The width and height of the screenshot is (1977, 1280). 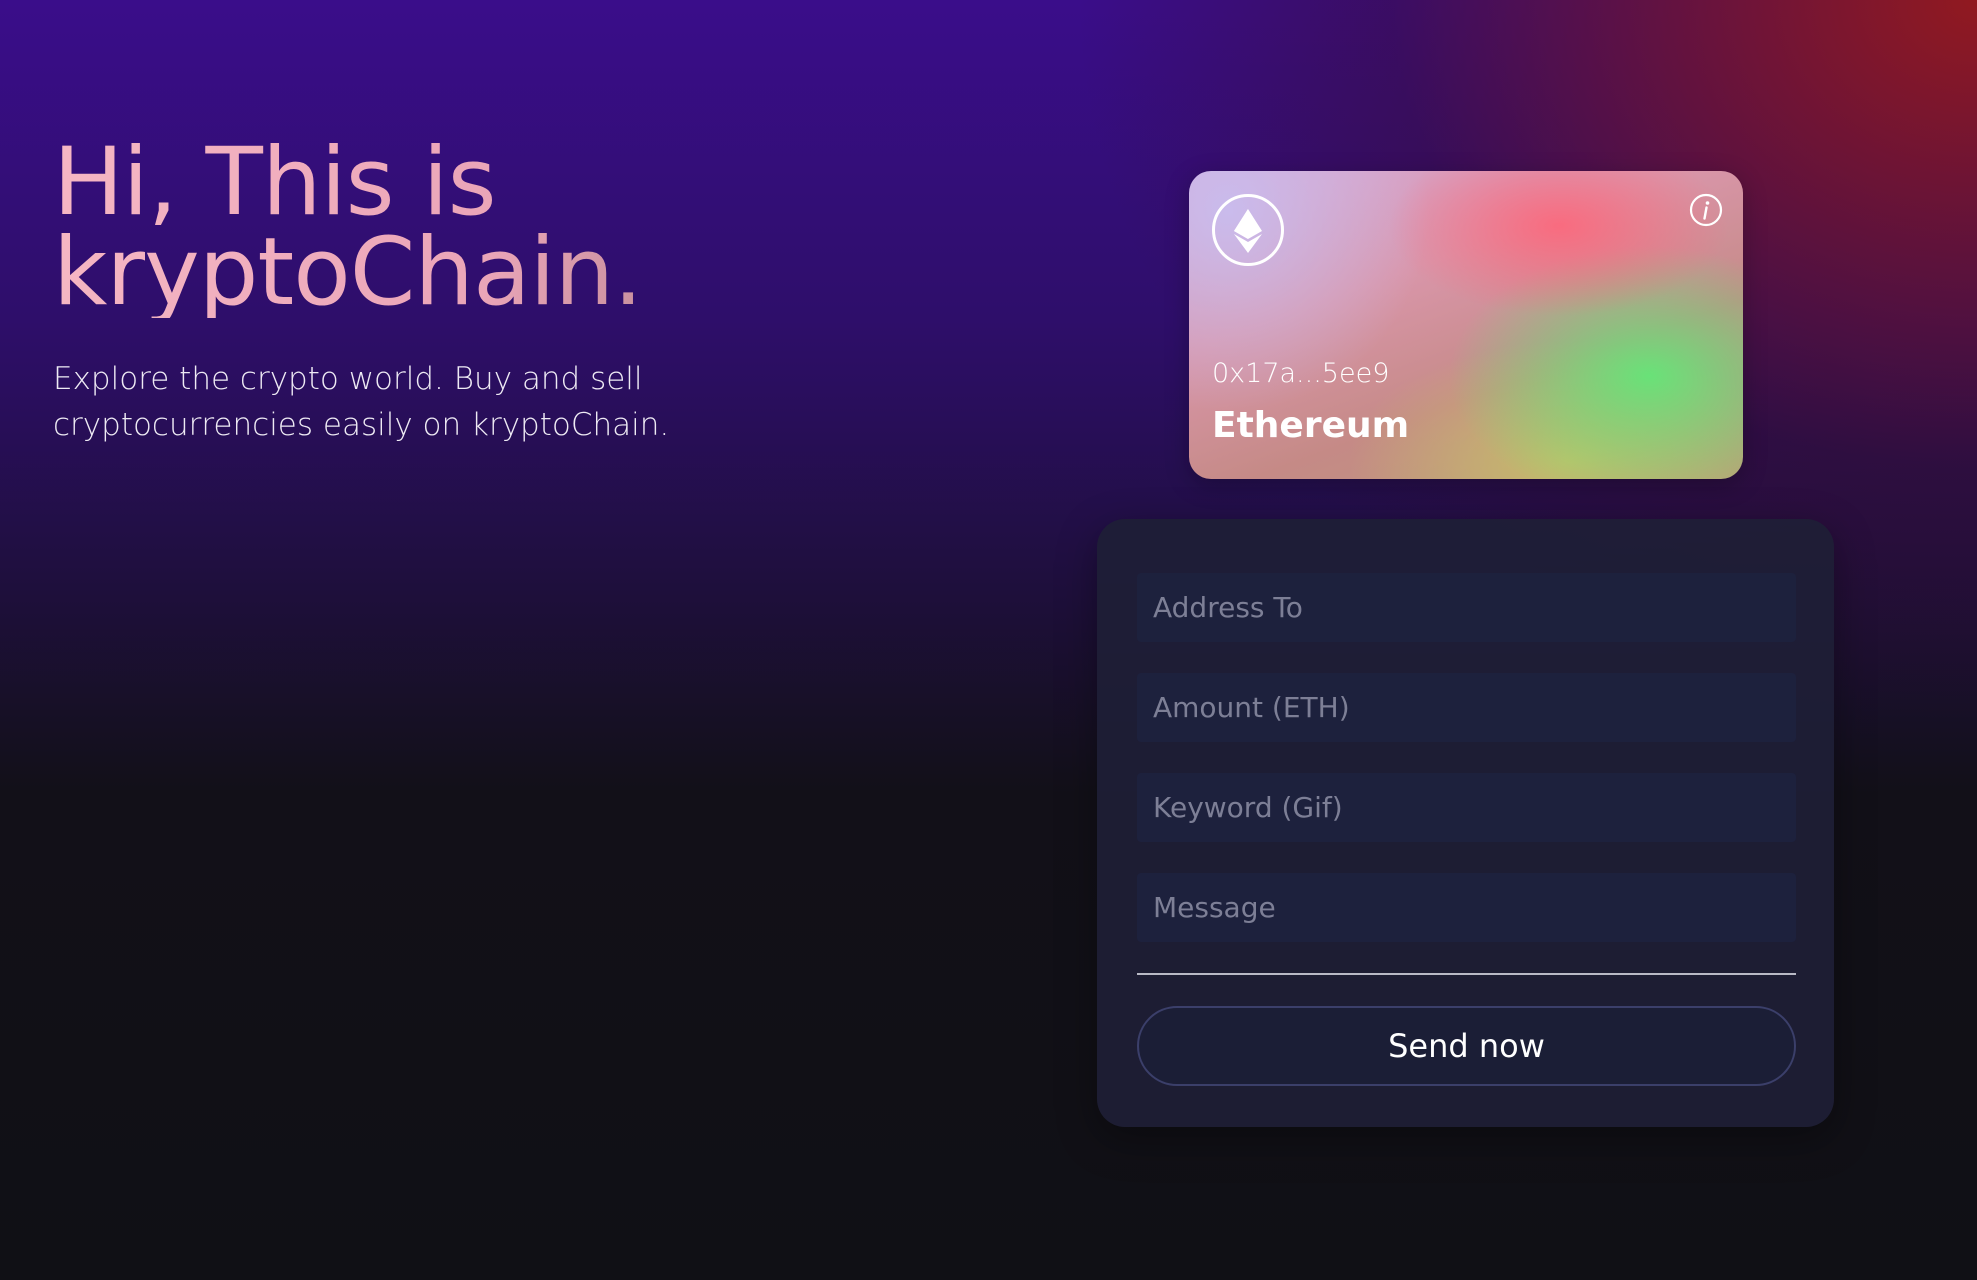 What do you see at coordinates (1706, 210) in the screenshot?
I see `info-icon` at bounding box center [1706, 210].